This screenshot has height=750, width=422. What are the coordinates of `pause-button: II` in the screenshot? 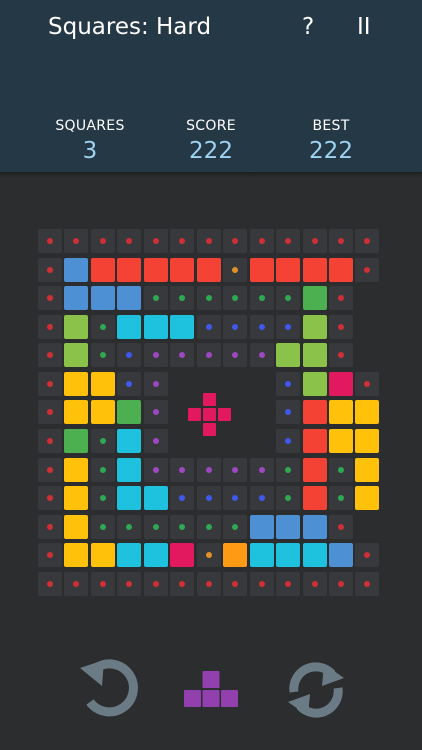 It's located at (364, 27).